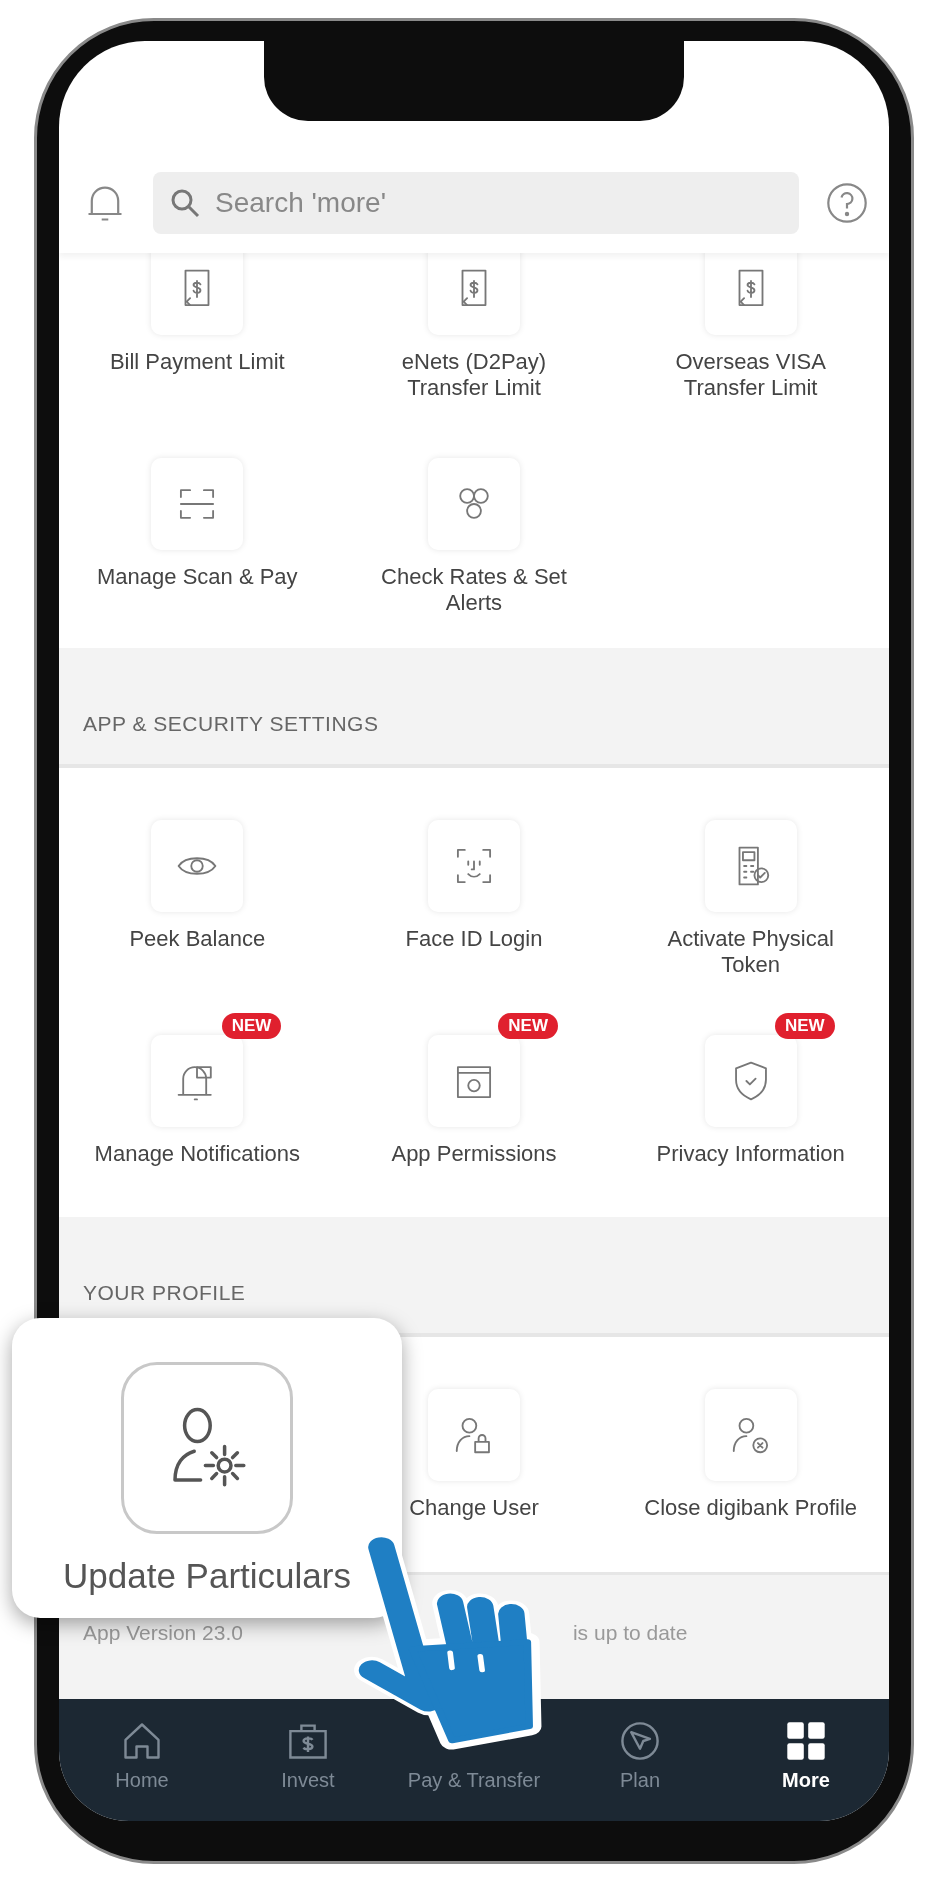 The width and height of the screenshot is (952, 1885). Describe the element at coordinates (474, 375) in the screenshot. I see `tile-label: eNets (D2Pay) Transfer Limit` at that location.